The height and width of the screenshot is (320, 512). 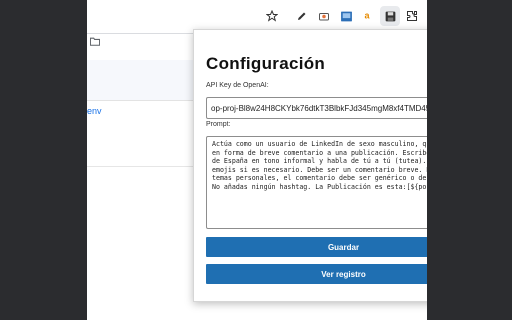 What do you see at coordinates (316, 247) in the screenshot?
I see `save-button: Guardar` at bounding box center [316, 247].